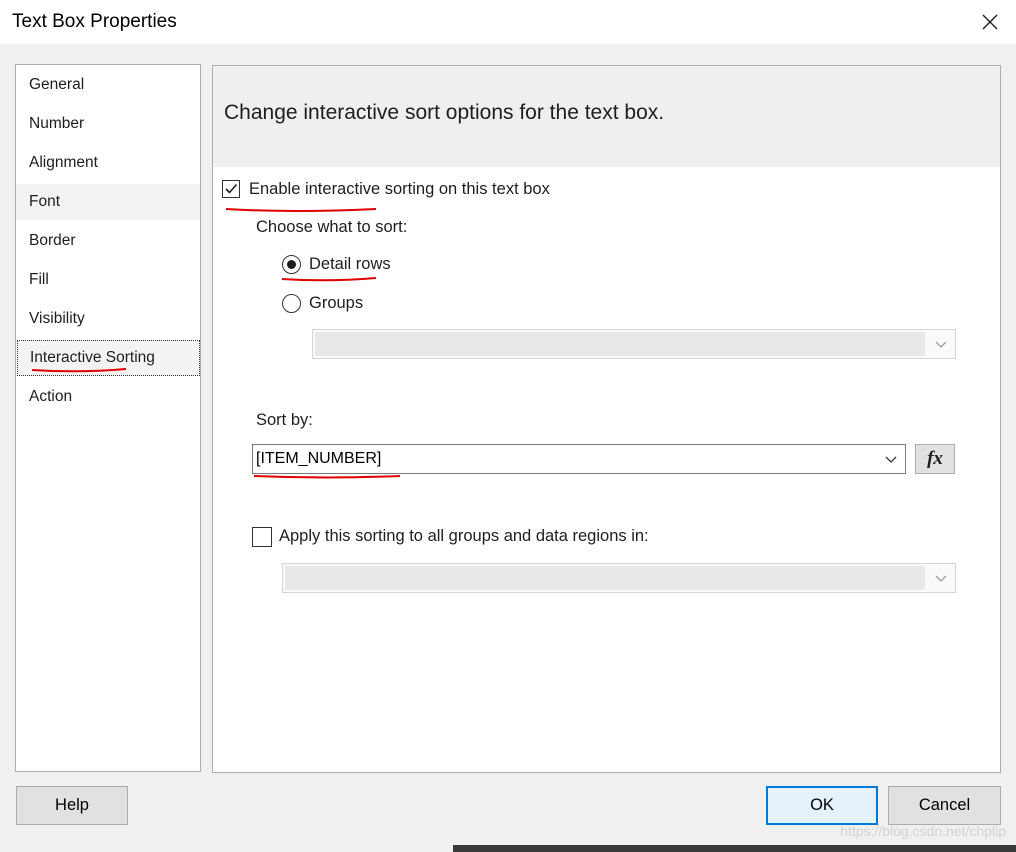 The height and width of the screenshot is (852, 1016). Describe the element at coordinates (108, 85) in the screenshot. I see `nav-item-general: General` at that location.